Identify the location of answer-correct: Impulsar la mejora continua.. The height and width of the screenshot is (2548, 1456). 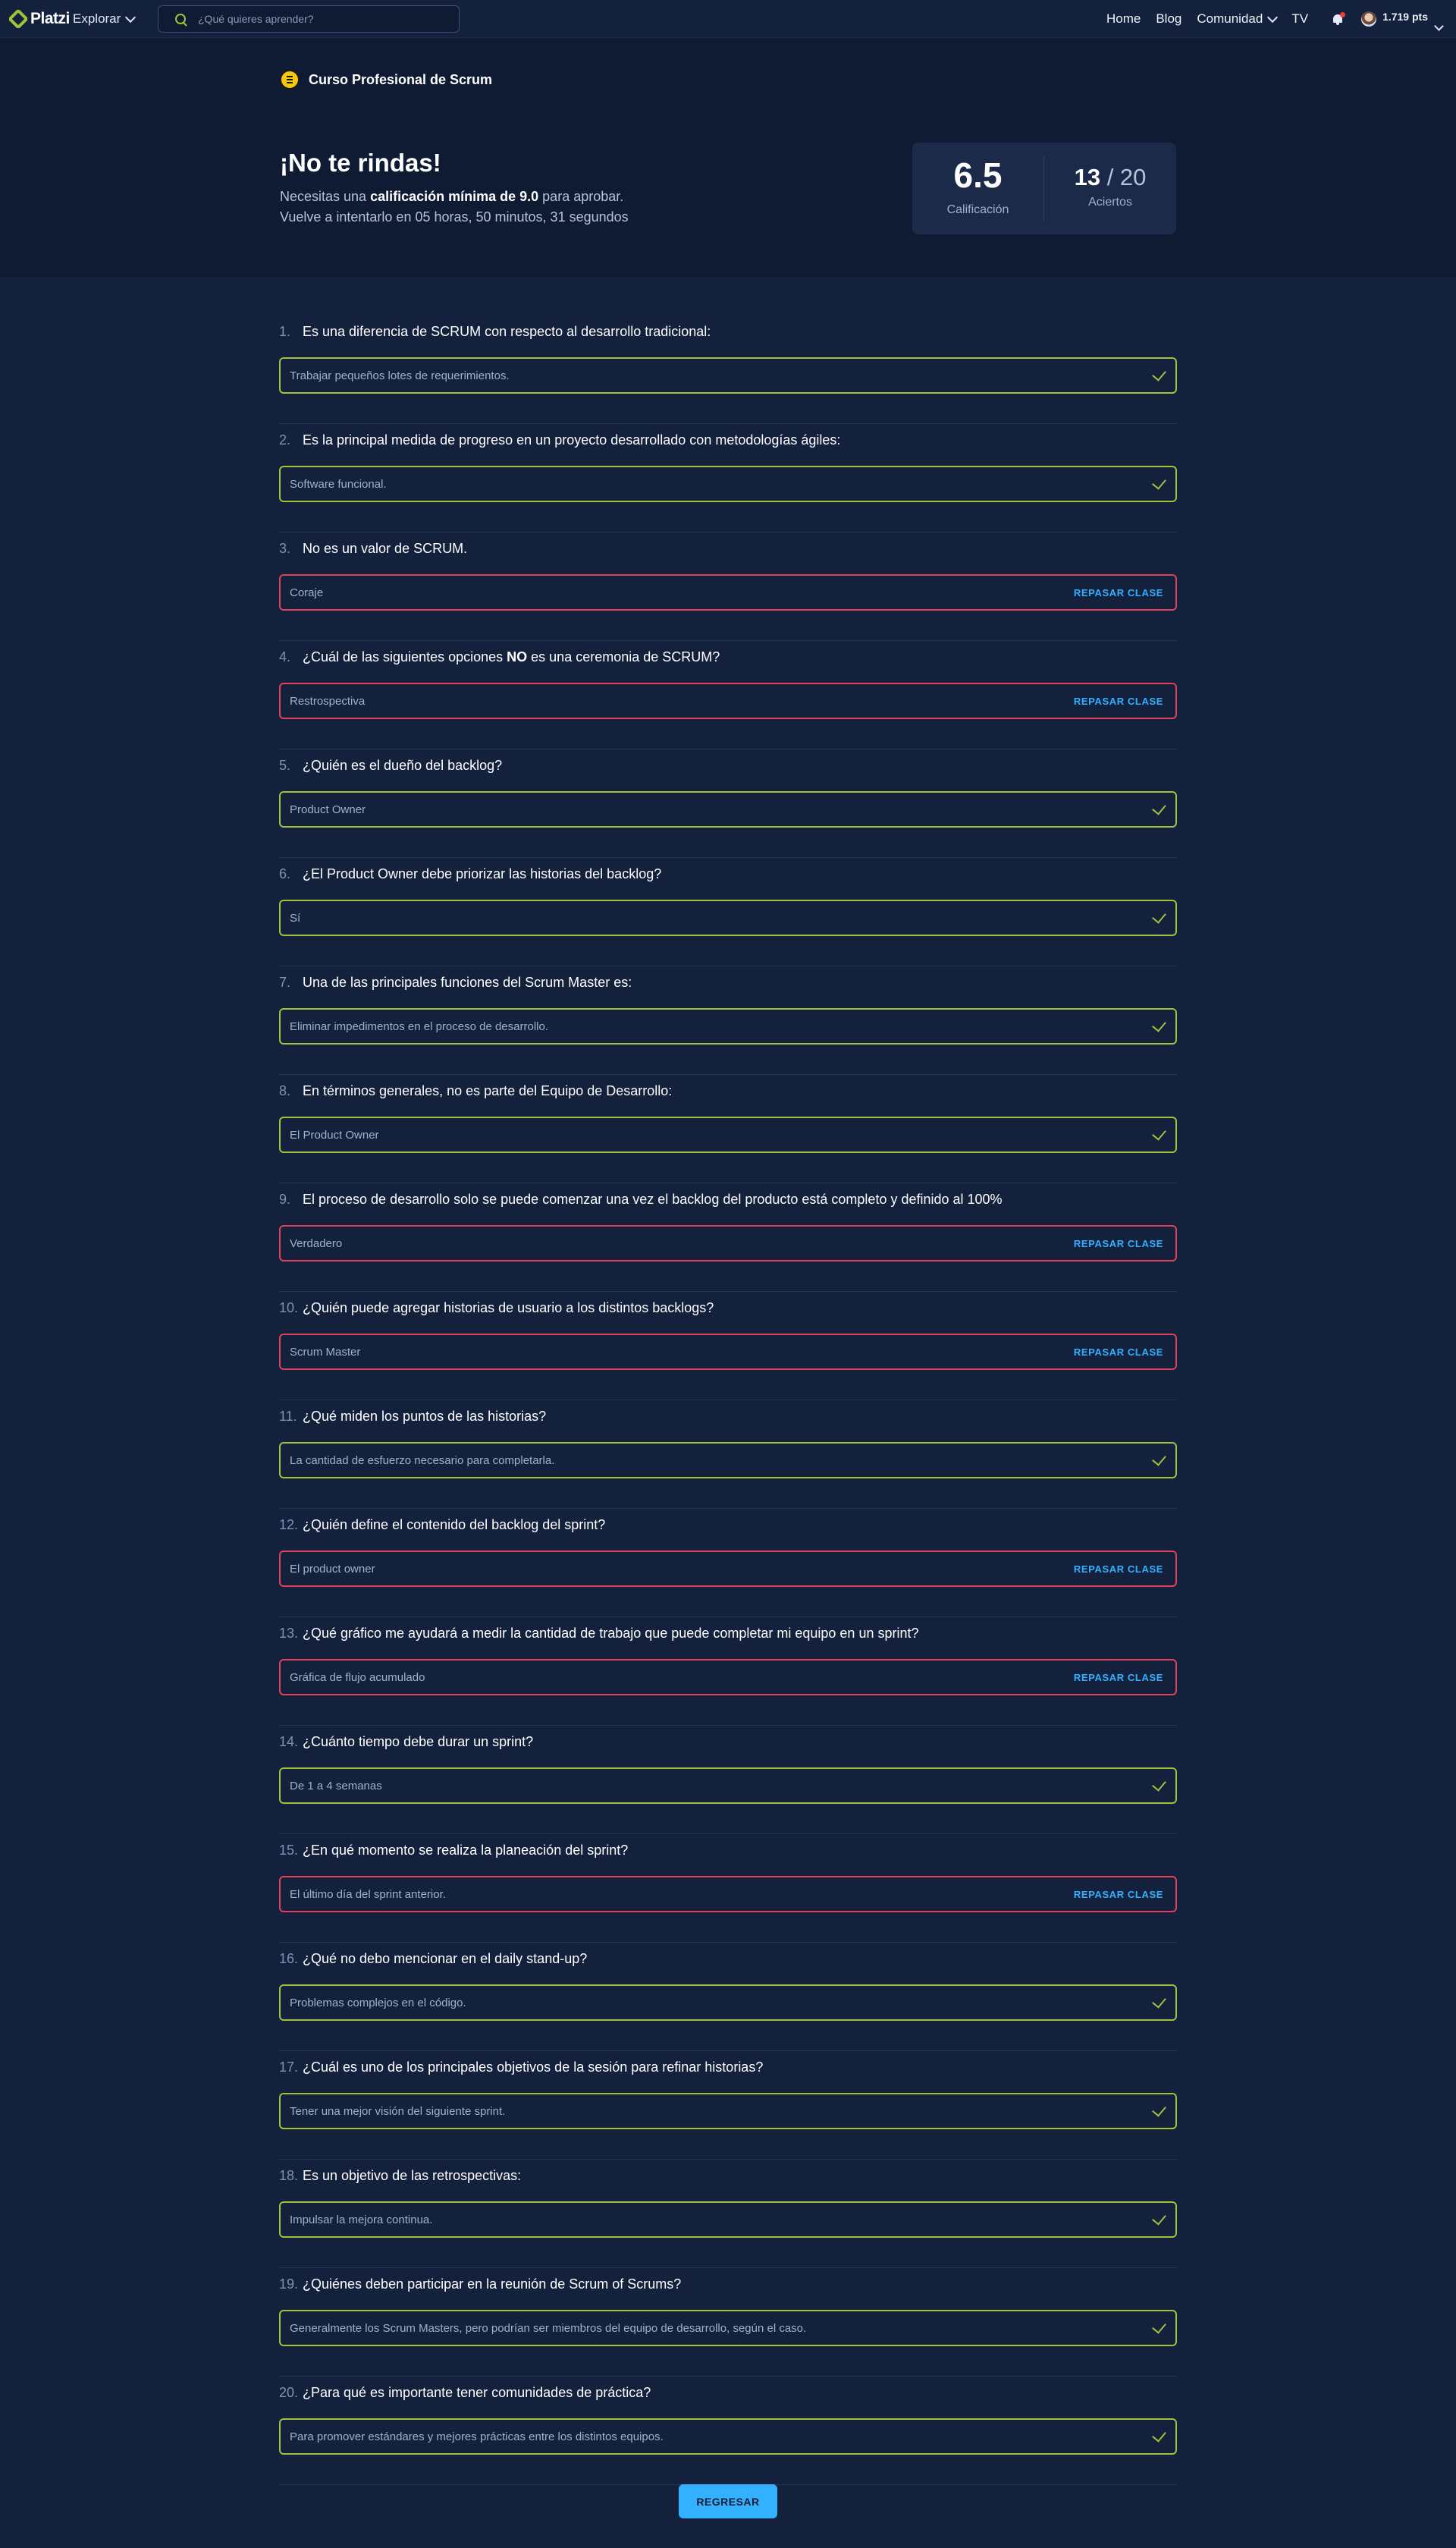
(728, 2219).